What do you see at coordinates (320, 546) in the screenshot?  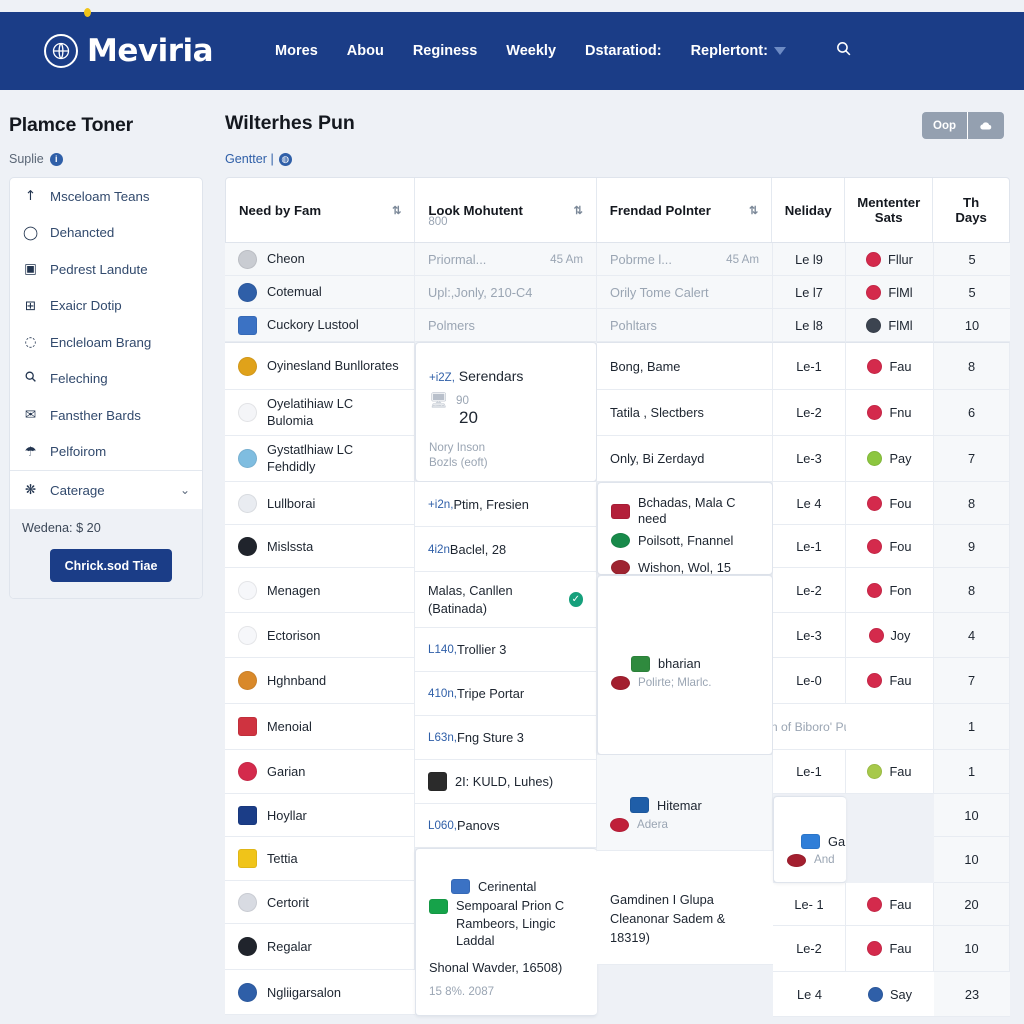 I see `table-row: Mislssta` at bounding box center [320, 546].